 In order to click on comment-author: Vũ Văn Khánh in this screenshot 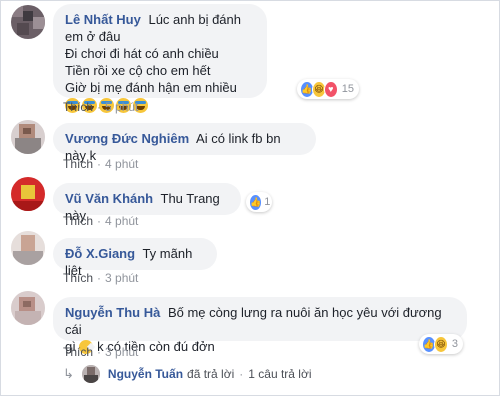, I will do `click(109, 198)`.